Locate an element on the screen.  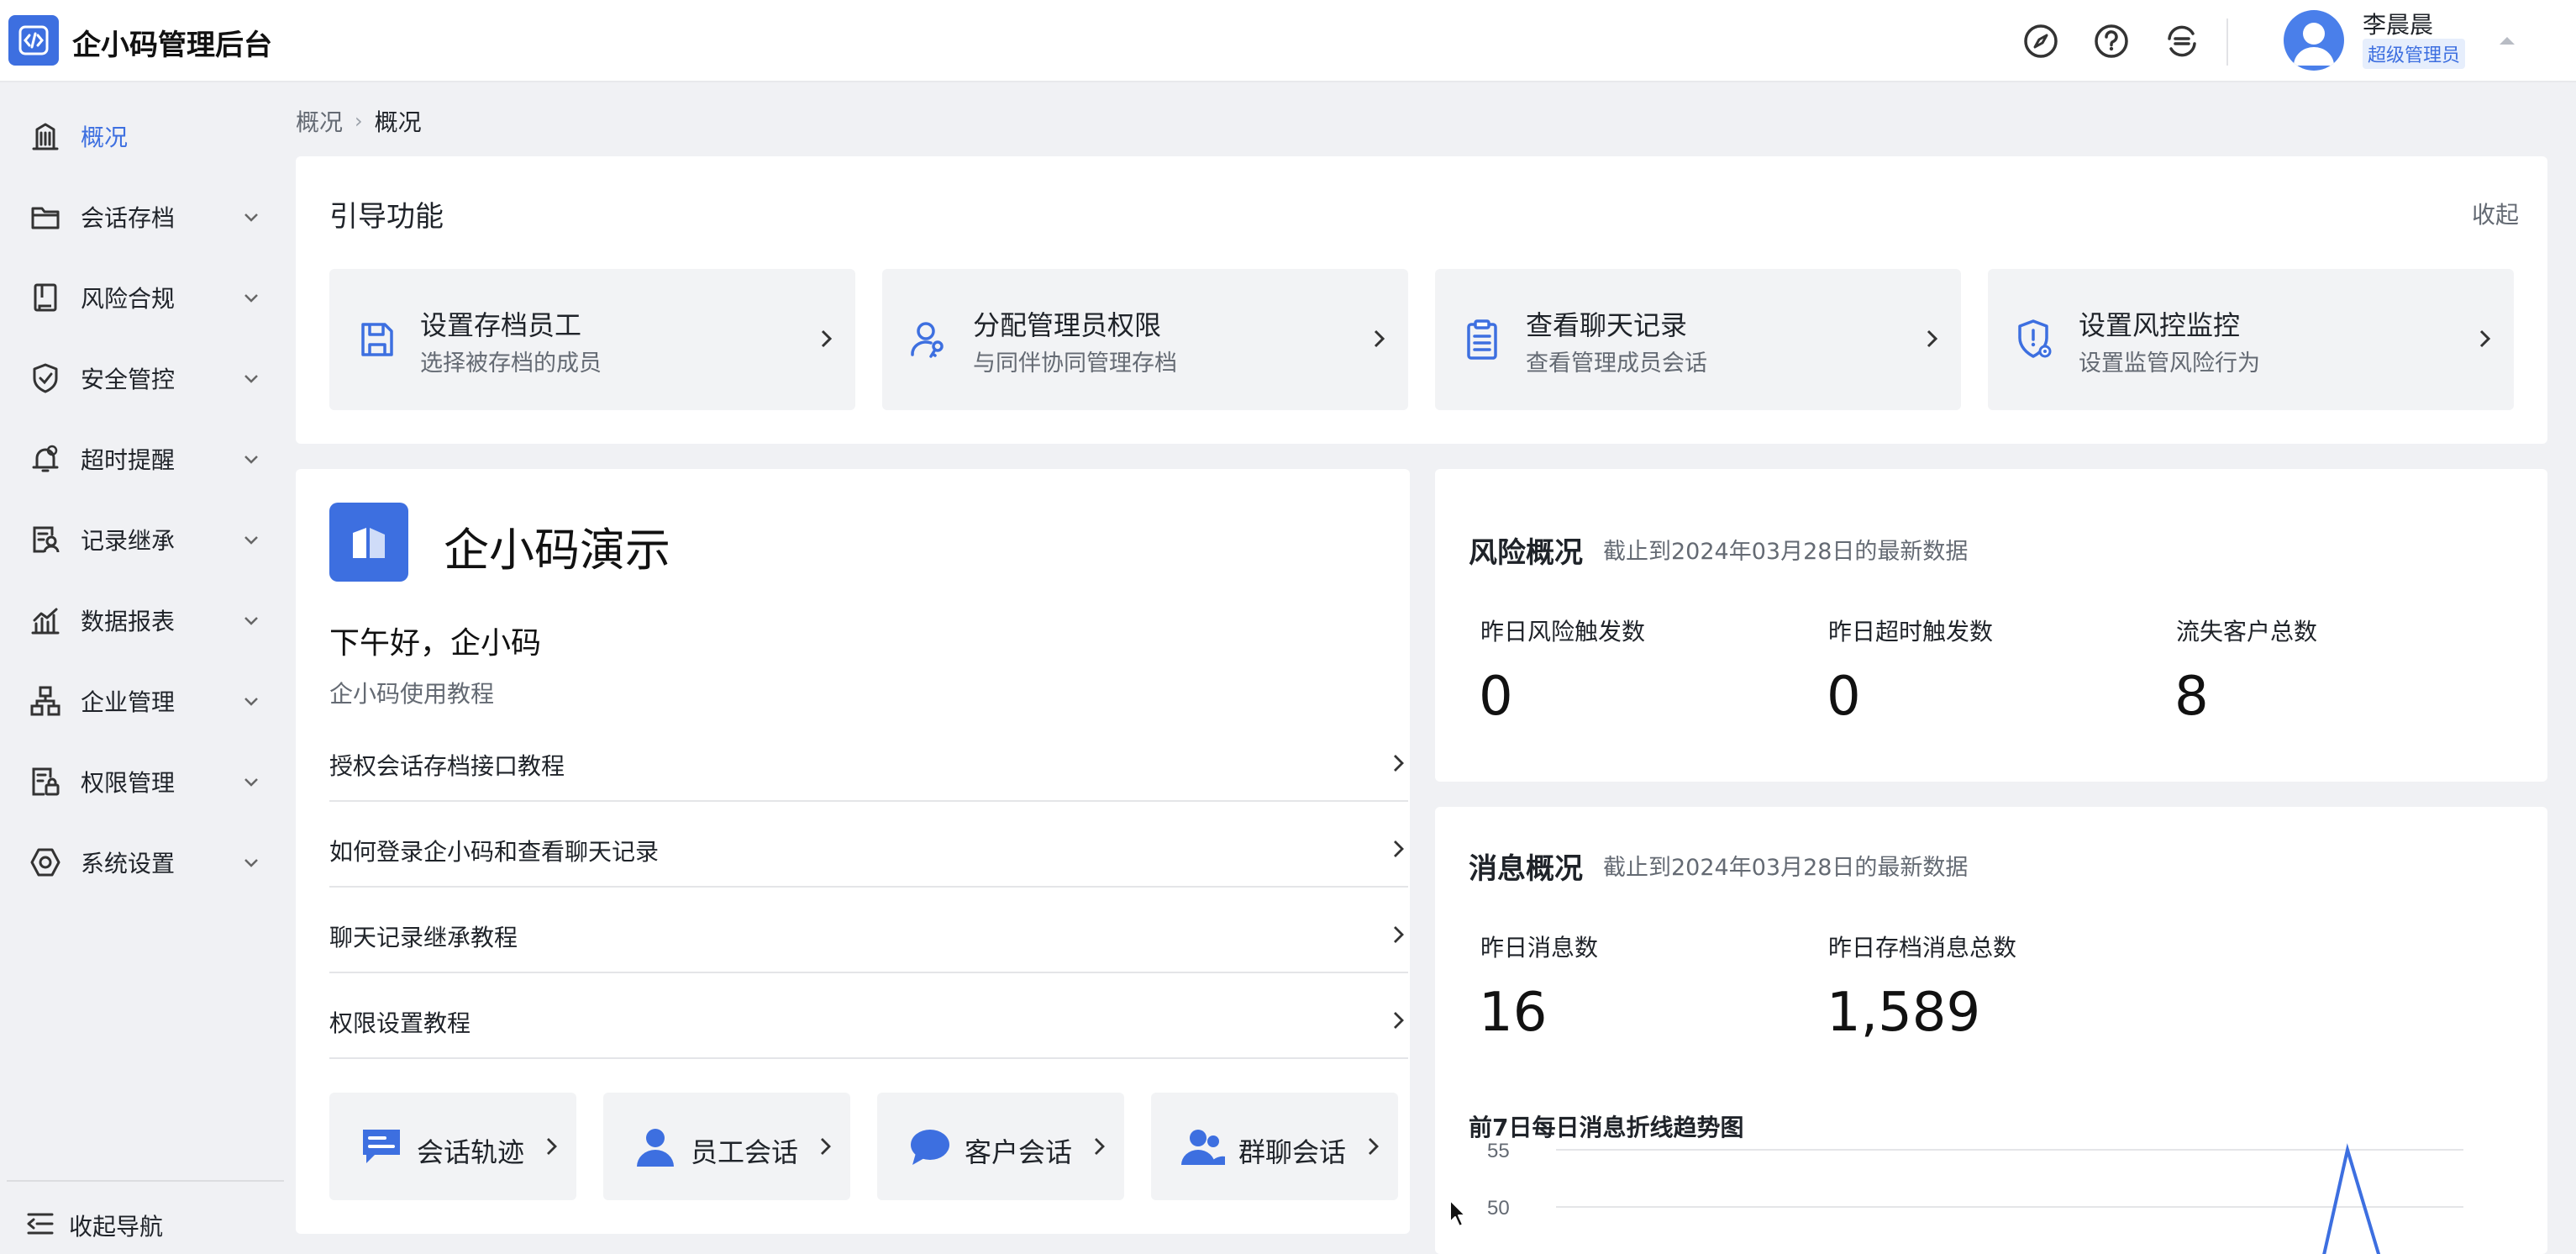
guide-tile-title: 查看聊天记录 is located at coordinates (1607, 325).